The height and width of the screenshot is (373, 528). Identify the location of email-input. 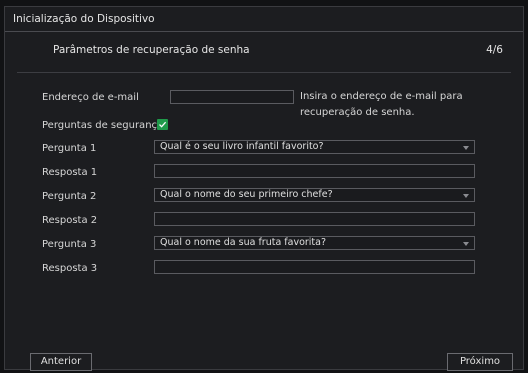
(232, 97).